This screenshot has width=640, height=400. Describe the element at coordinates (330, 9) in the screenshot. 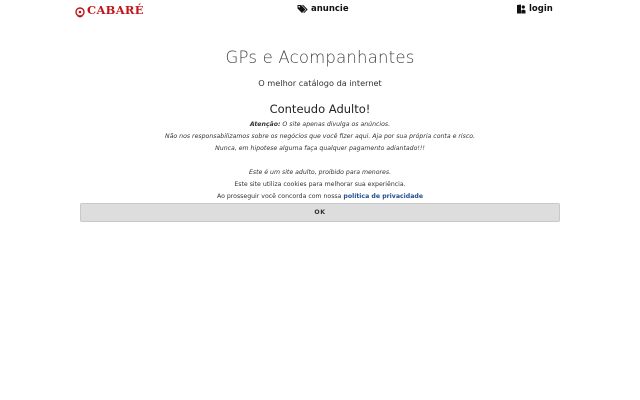

I see `anuncie-label: anuncie` at that location.